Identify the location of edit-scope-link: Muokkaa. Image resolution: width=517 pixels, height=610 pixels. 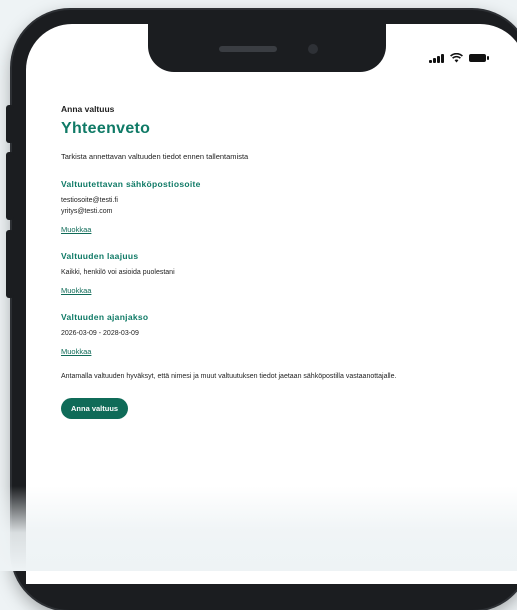
(76, 290).